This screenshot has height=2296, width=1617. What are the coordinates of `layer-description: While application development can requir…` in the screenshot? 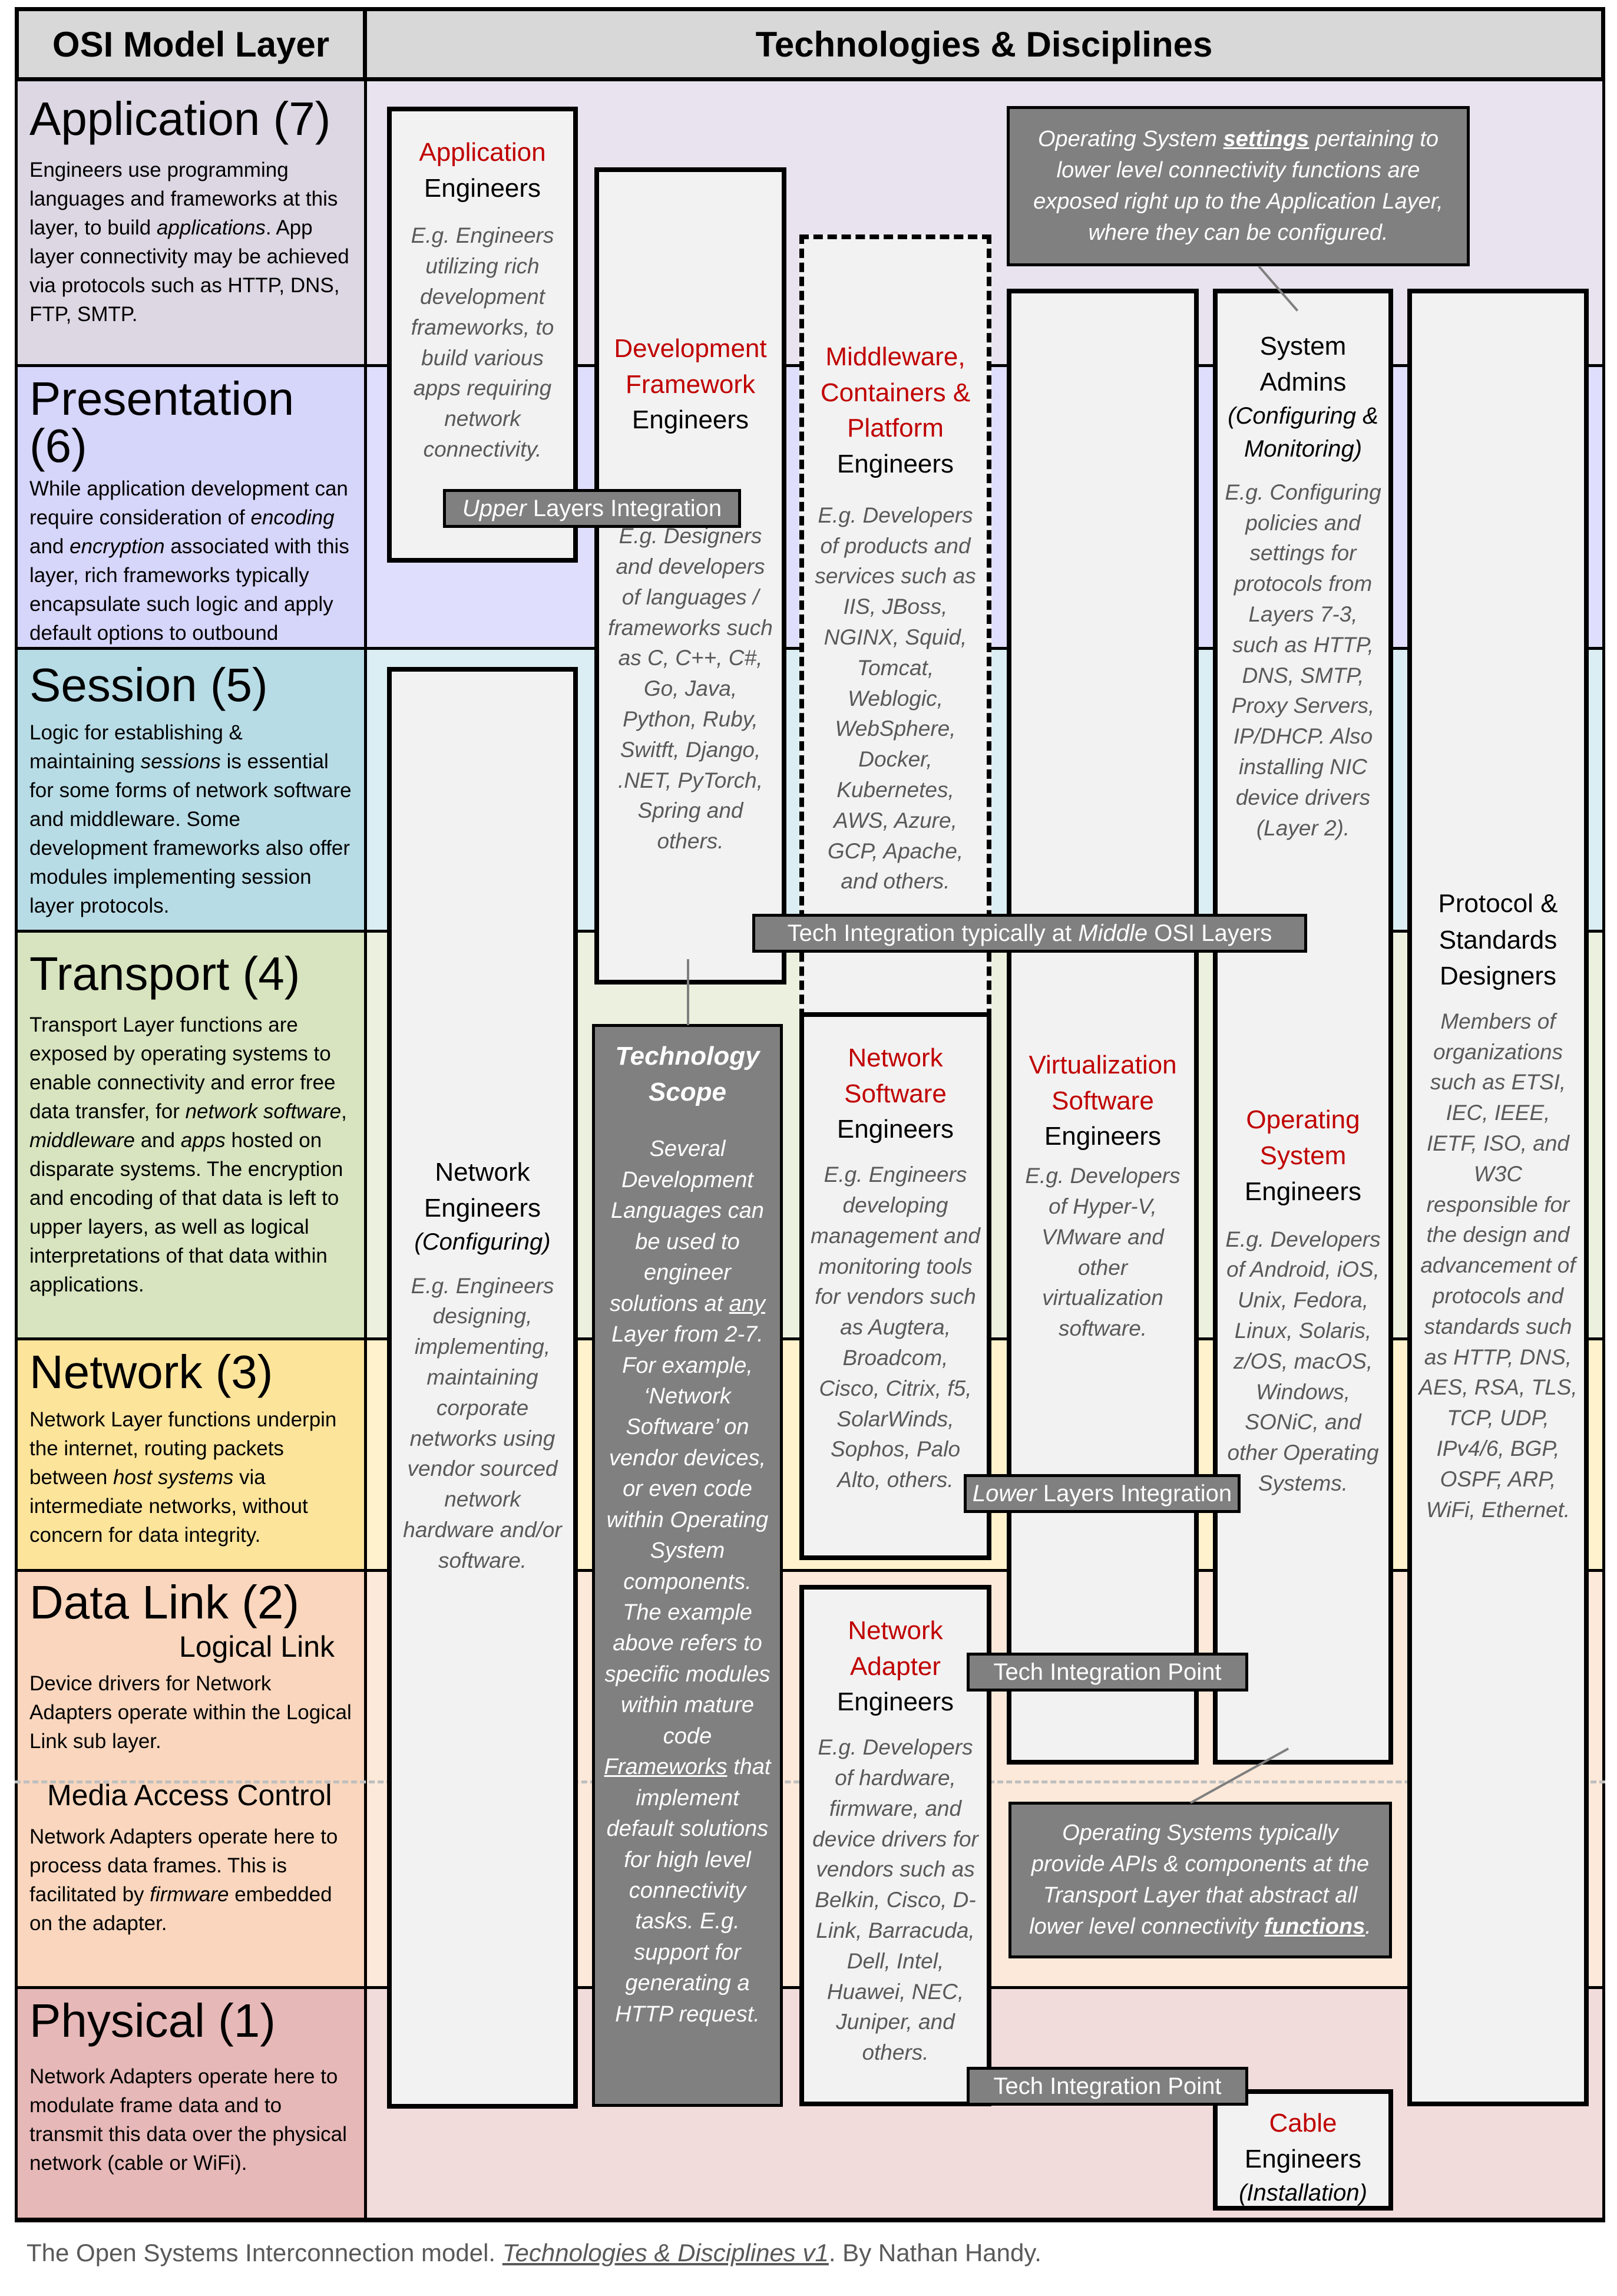 It's located at (189, 575).